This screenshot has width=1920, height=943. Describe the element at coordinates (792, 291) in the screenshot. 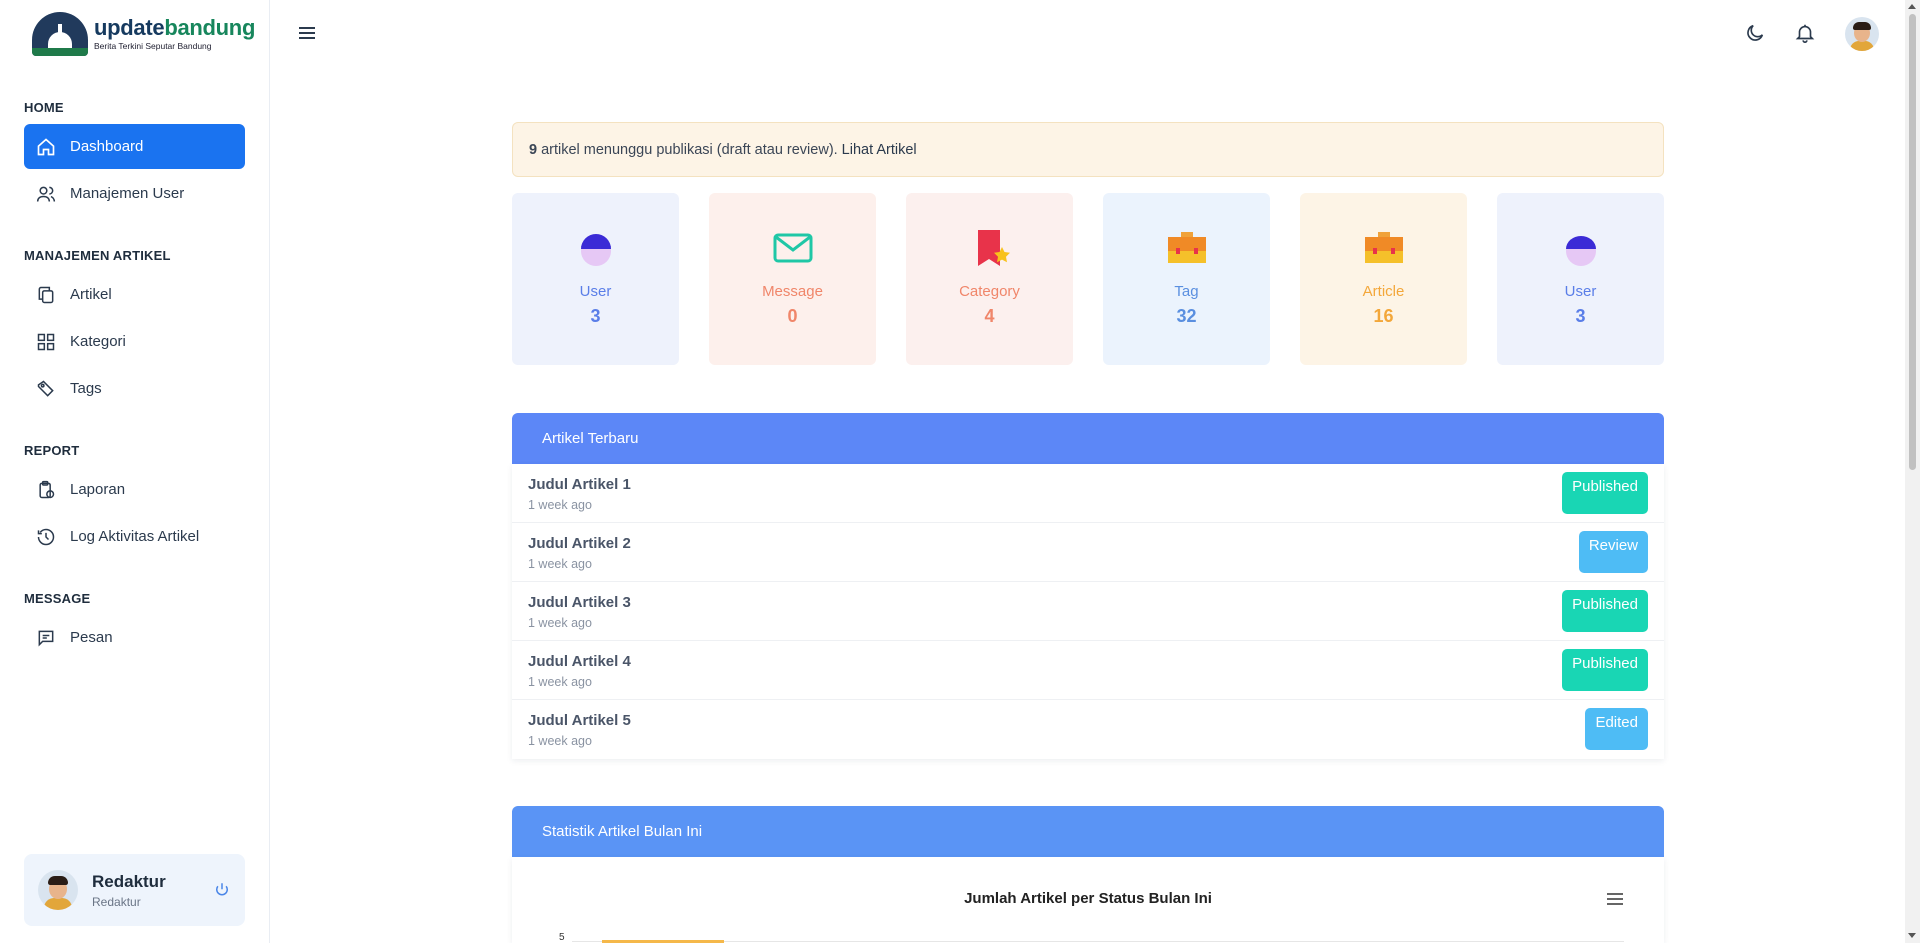

I see `stat-label: Message` at that location.